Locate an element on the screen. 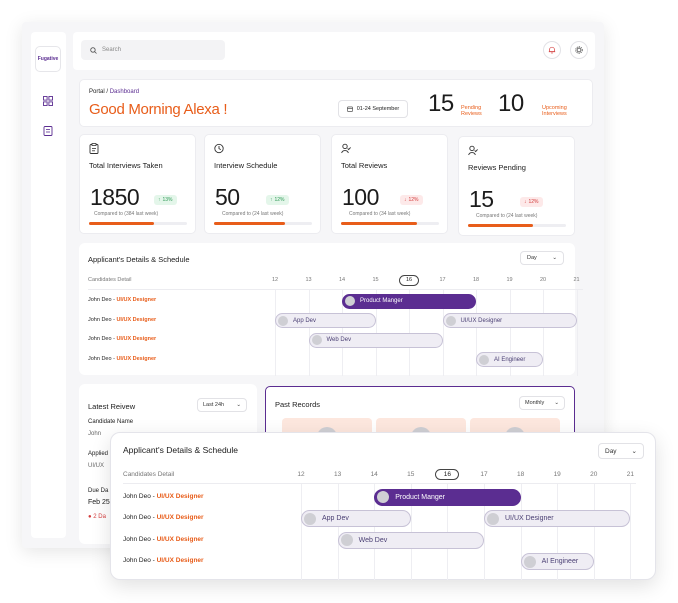 Image resolution: width=678 pixels, height=603 pixels. clipboard-icon is located at coordinates (94, 148).